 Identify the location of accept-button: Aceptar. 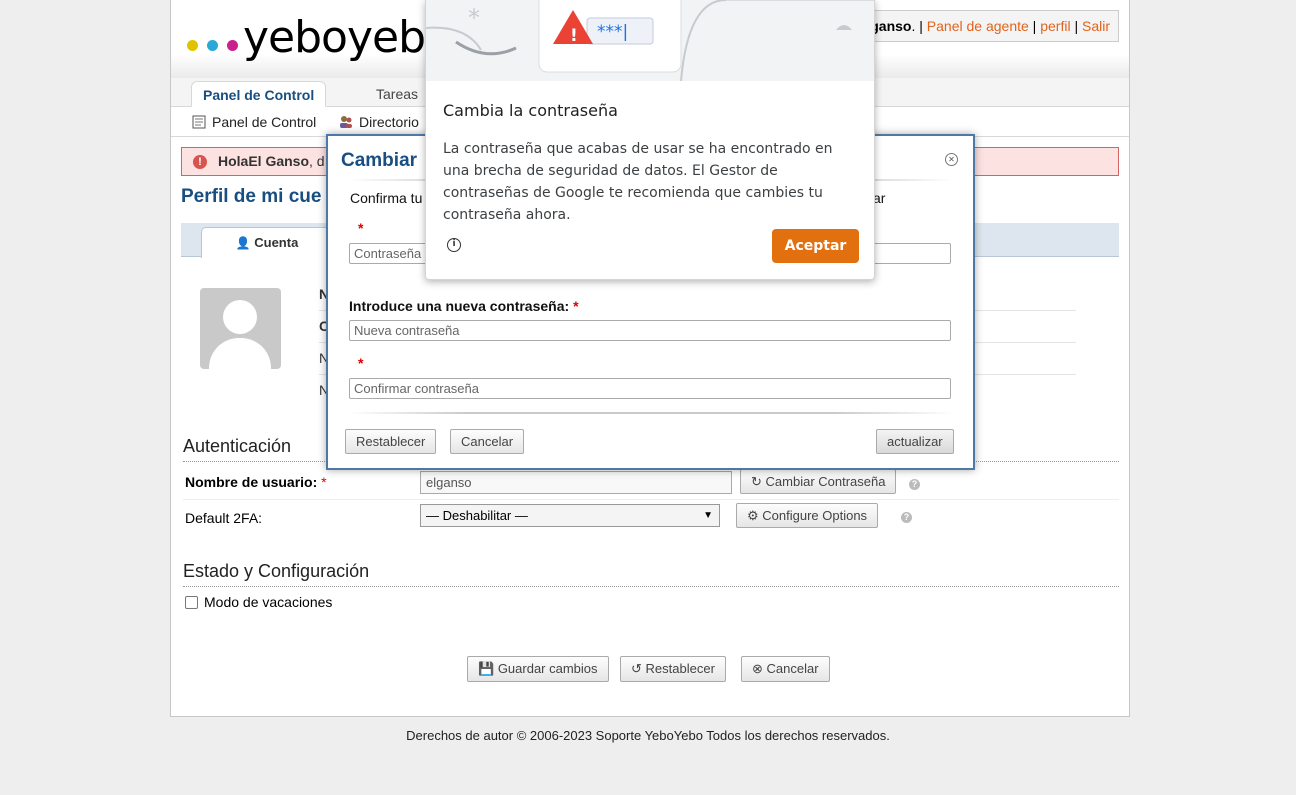
(815, 246).